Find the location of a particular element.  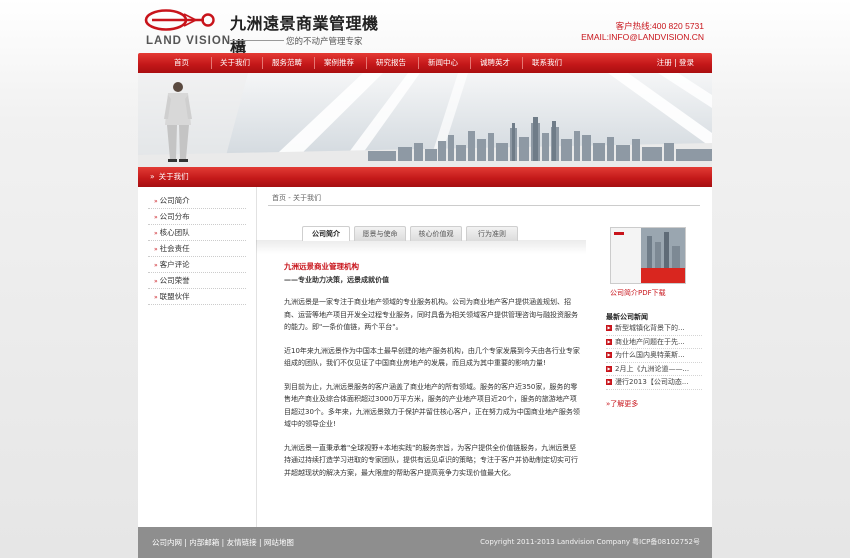

sidebar-item-label: 社会责任 is located at coordinates (174, 248).